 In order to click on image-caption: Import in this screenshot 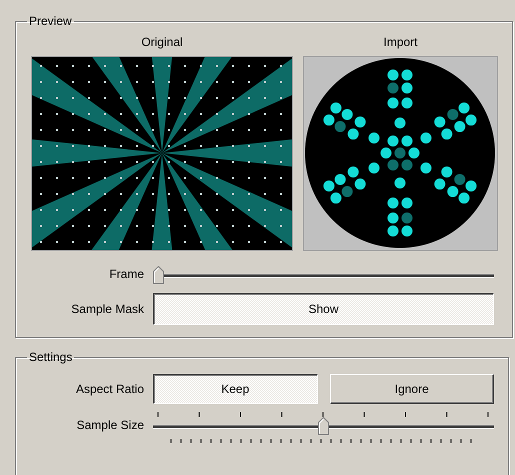, I will do `click(400, 42)`.